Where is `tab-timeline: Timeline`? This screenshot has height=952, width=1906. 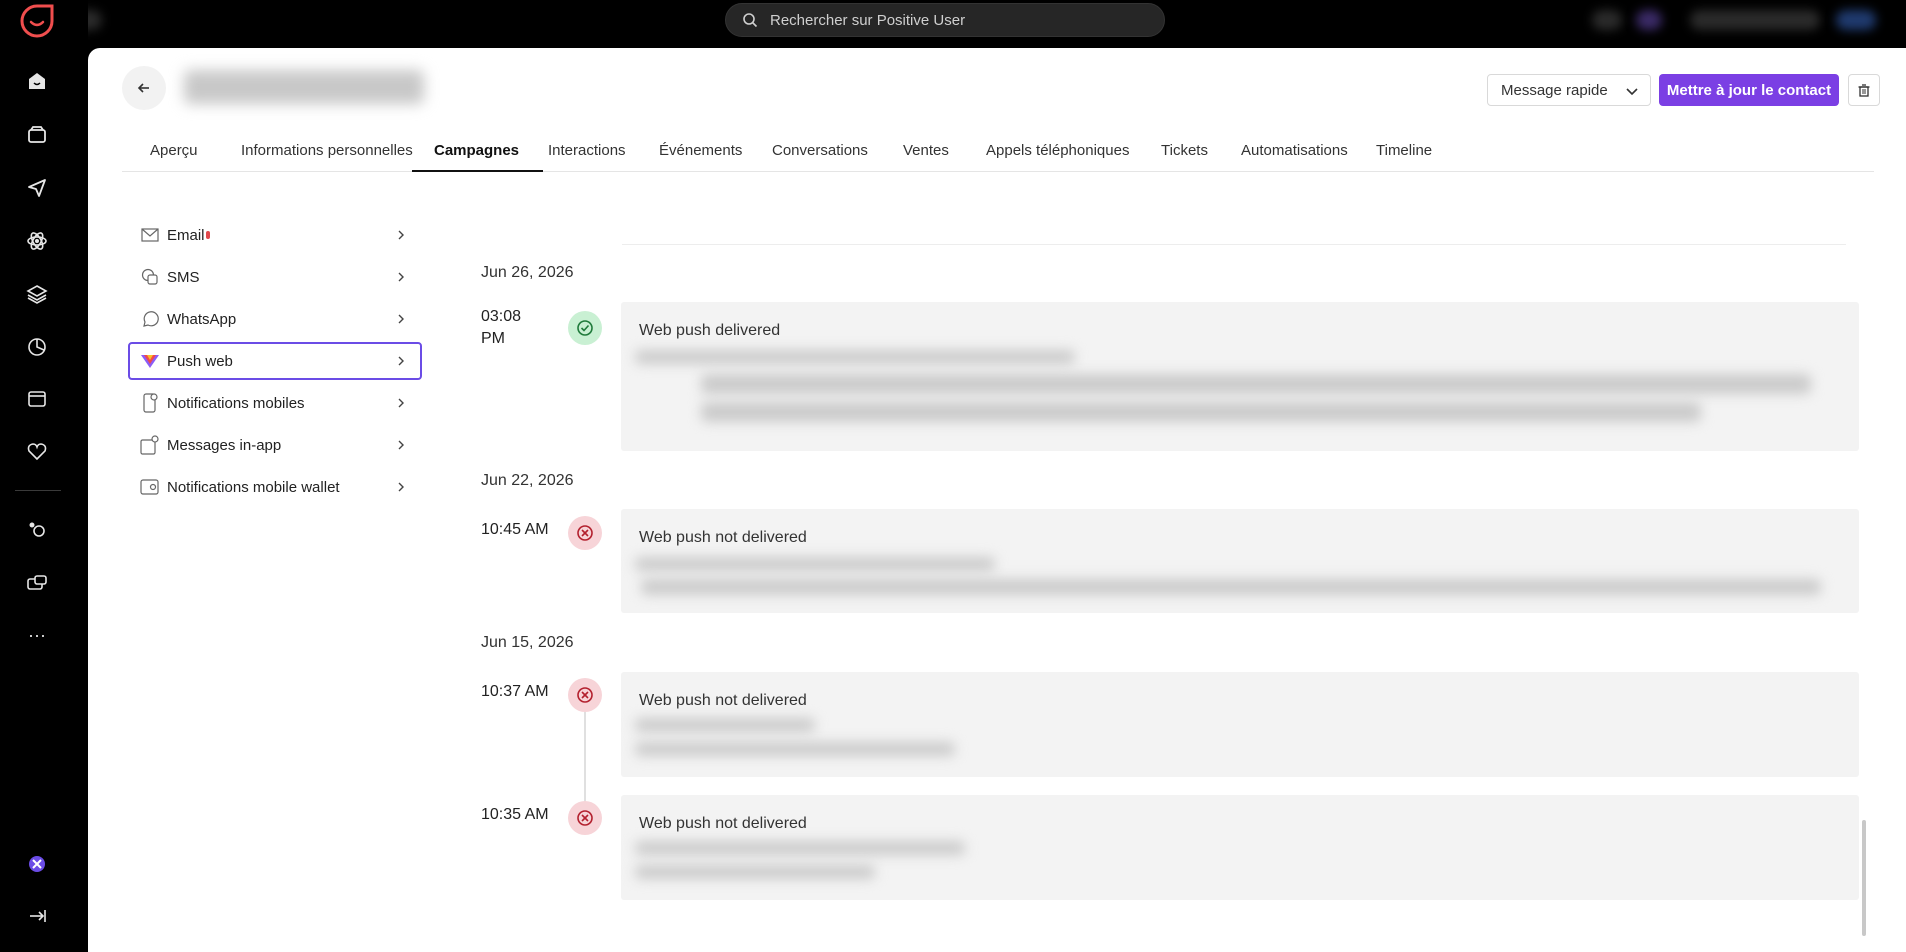
tab-timeline: Timeline is located at coordinates (1404, 151).